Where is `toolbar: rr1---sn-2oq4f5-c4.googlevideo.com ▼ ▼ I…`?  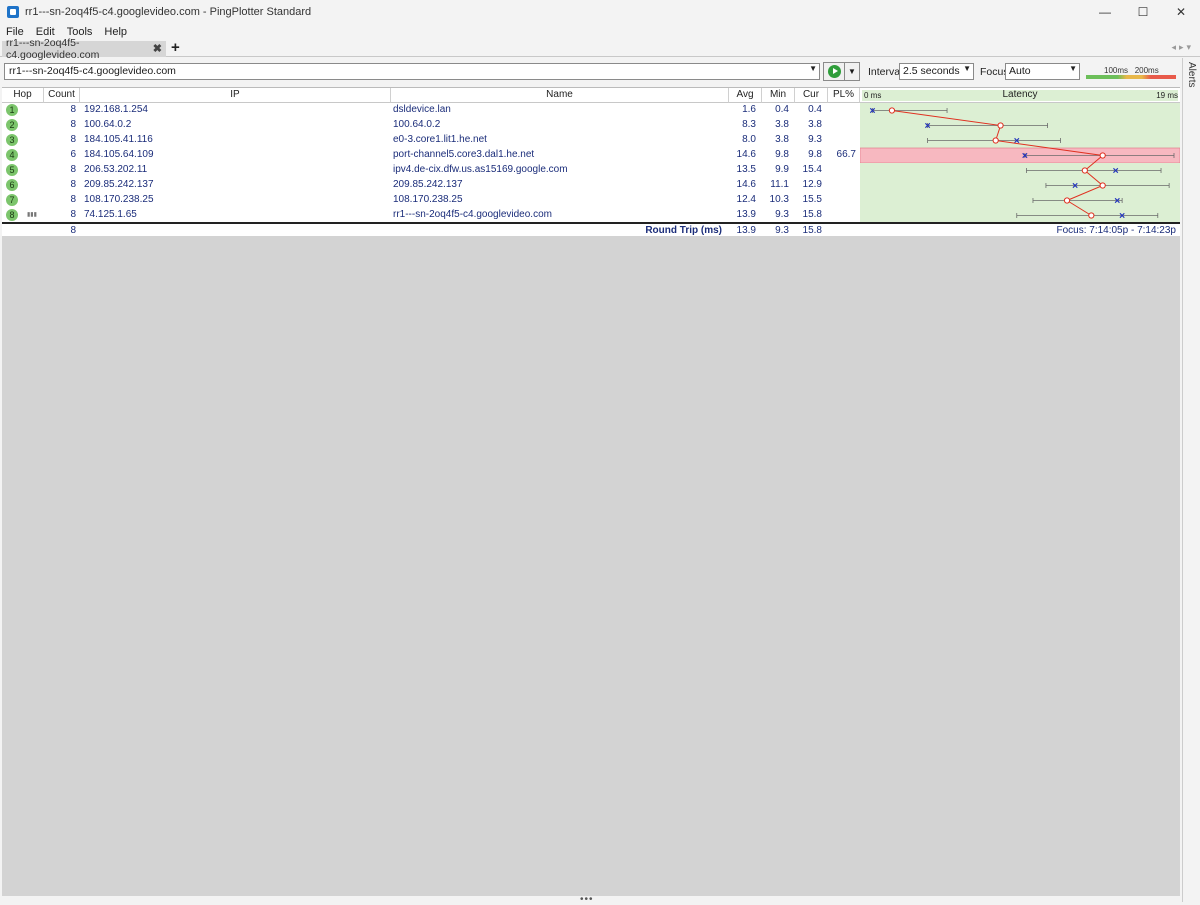
toolbar: rr1---sn-2oq4f5-c4.googlevideo.com ▼ ▼ I… is located at coordinates (591, 72).